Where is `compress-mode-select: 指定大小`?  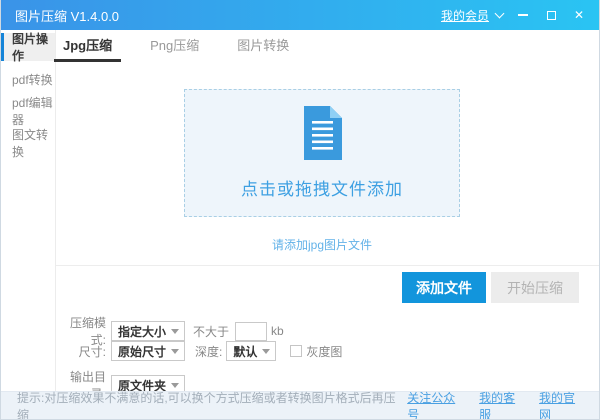
compress-mode-select: 指定大小 is located at coordinates (148, 331).